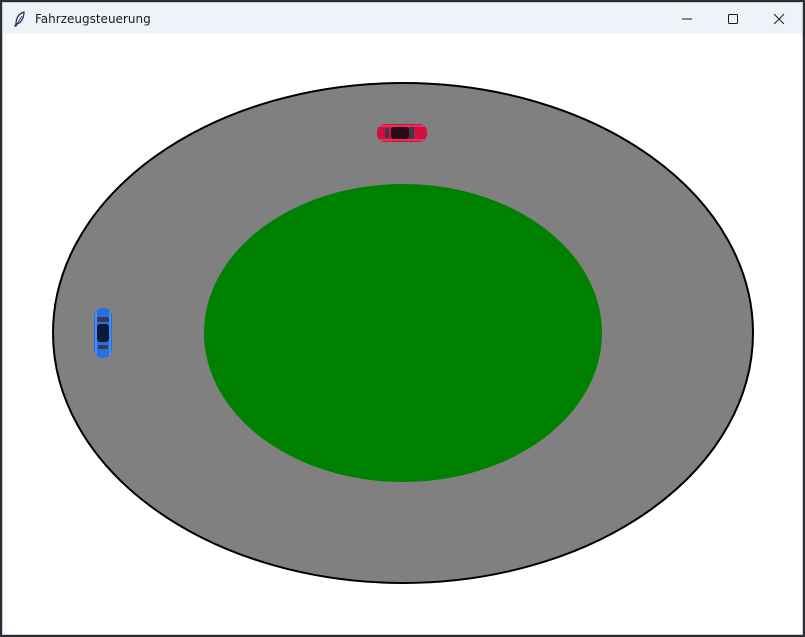 Image resolution: width=805 pixels, height=637 pixels. I want to click on red-car-roof, so click(400, 133).